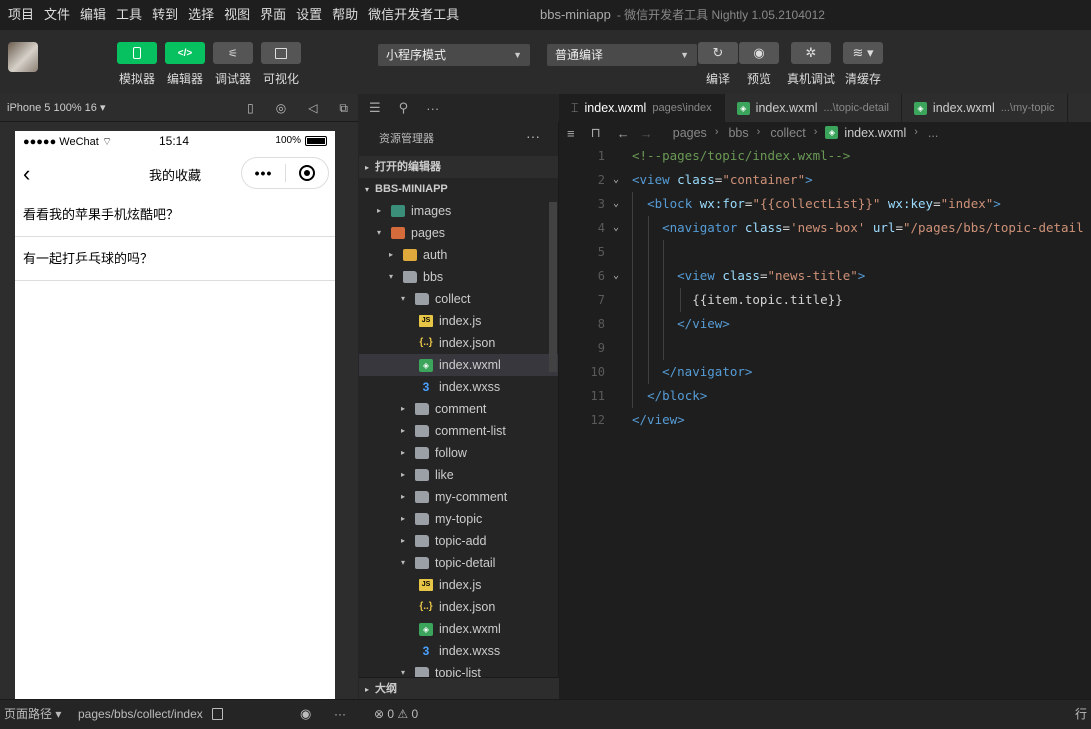 The height and width of the screenshot is (729, 1091). Describe the element at coordinates (458, 475) in the screenshot. I see `tree-folder: ▸ like` at that location.